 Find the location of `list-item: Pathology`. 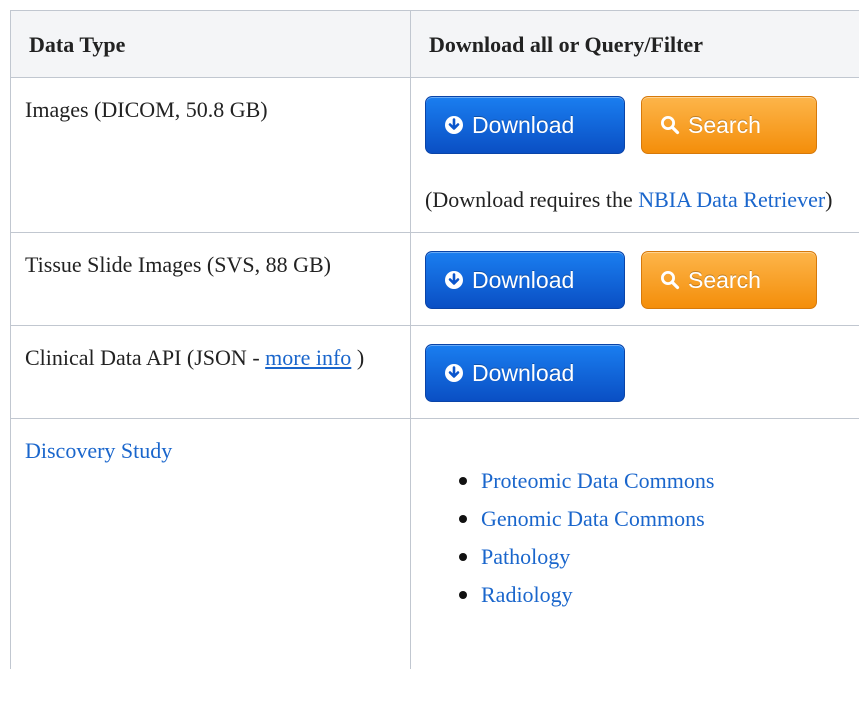

list-item: Pathology is located at coordinates (663, 556).